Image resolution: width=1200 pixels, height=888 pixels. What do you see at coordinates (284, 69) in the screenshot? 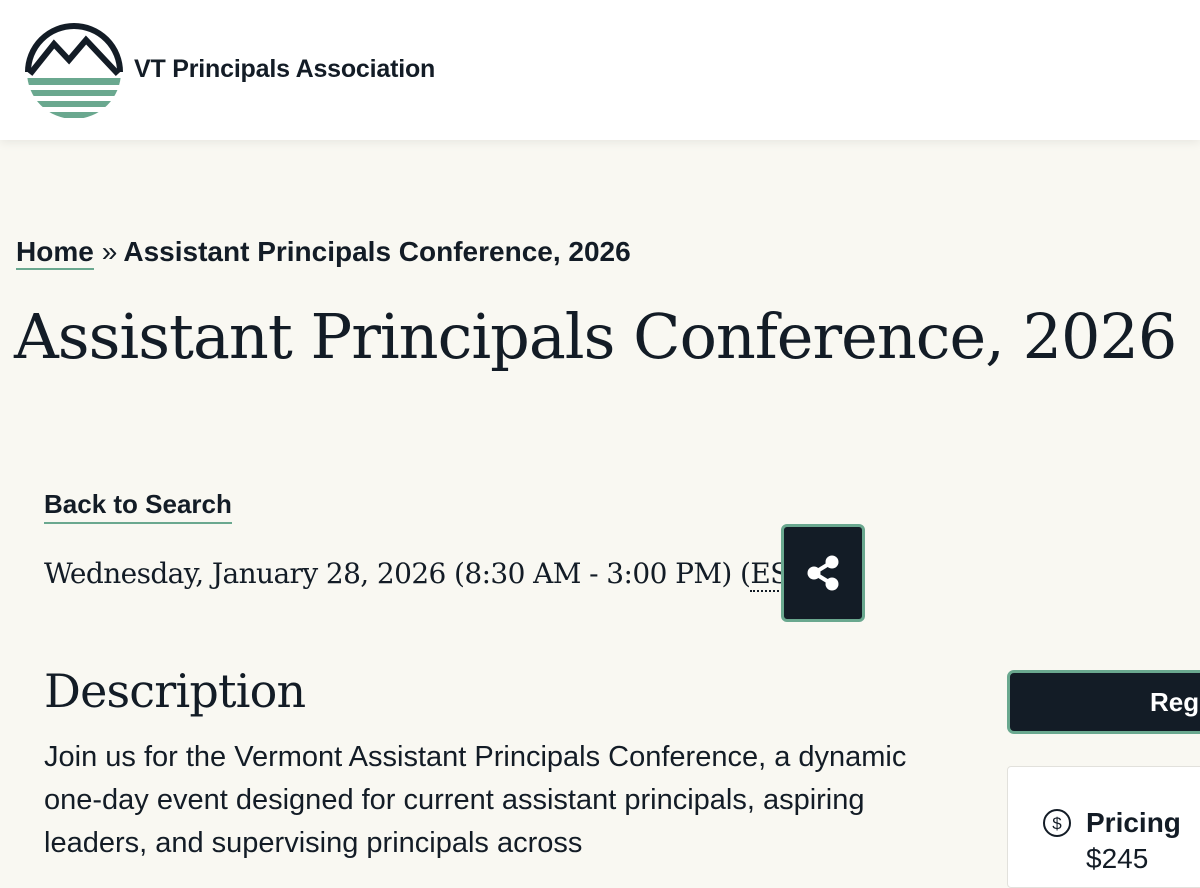
I see `org-name: VT Principals Association` at bounding box center [284, 69].